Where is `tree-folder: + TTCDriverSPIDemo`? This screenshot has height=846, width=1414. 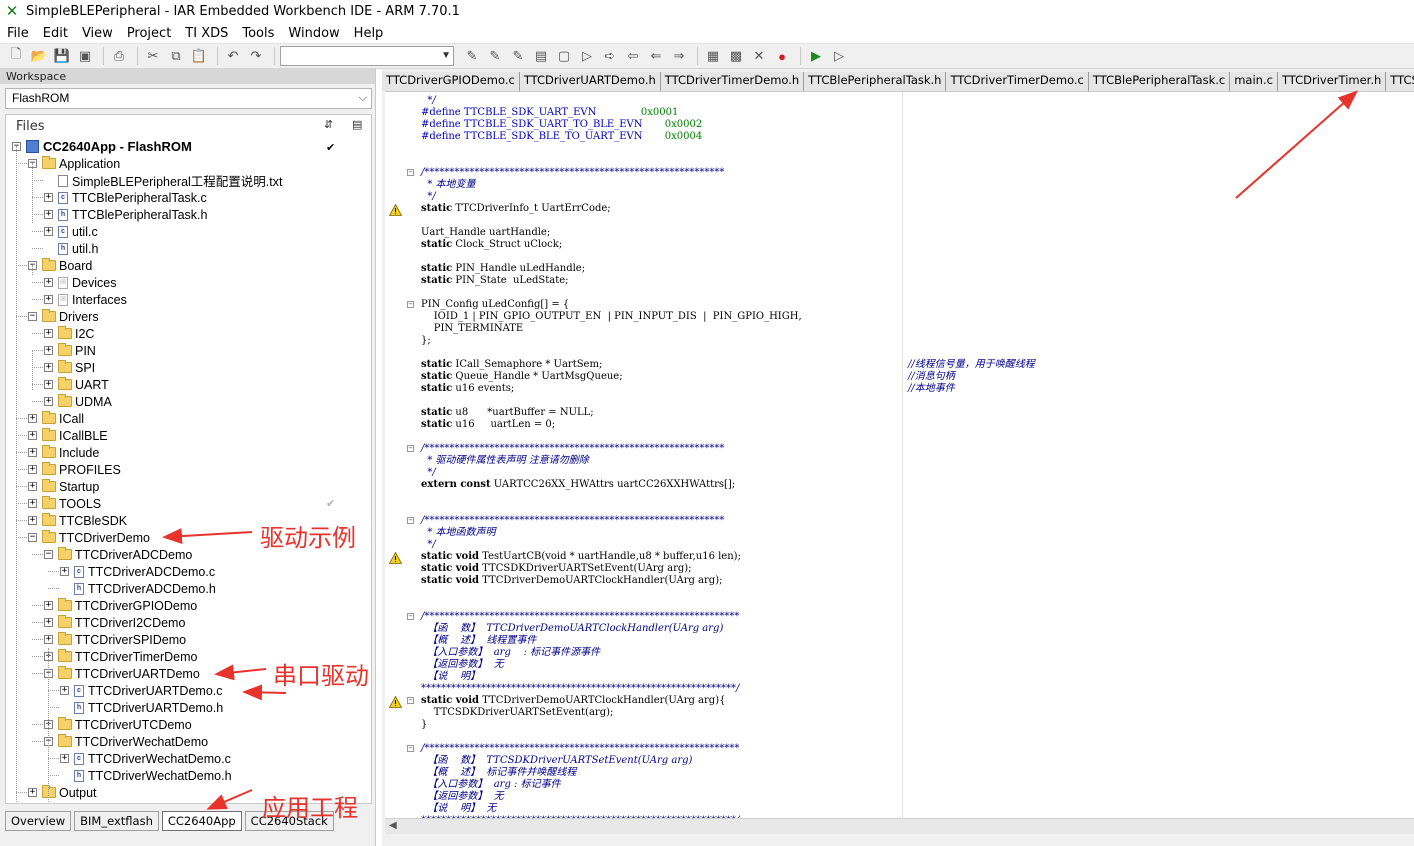
tree-folder: + TTCDriverSPIDemo is located at coordinates (115, 639).